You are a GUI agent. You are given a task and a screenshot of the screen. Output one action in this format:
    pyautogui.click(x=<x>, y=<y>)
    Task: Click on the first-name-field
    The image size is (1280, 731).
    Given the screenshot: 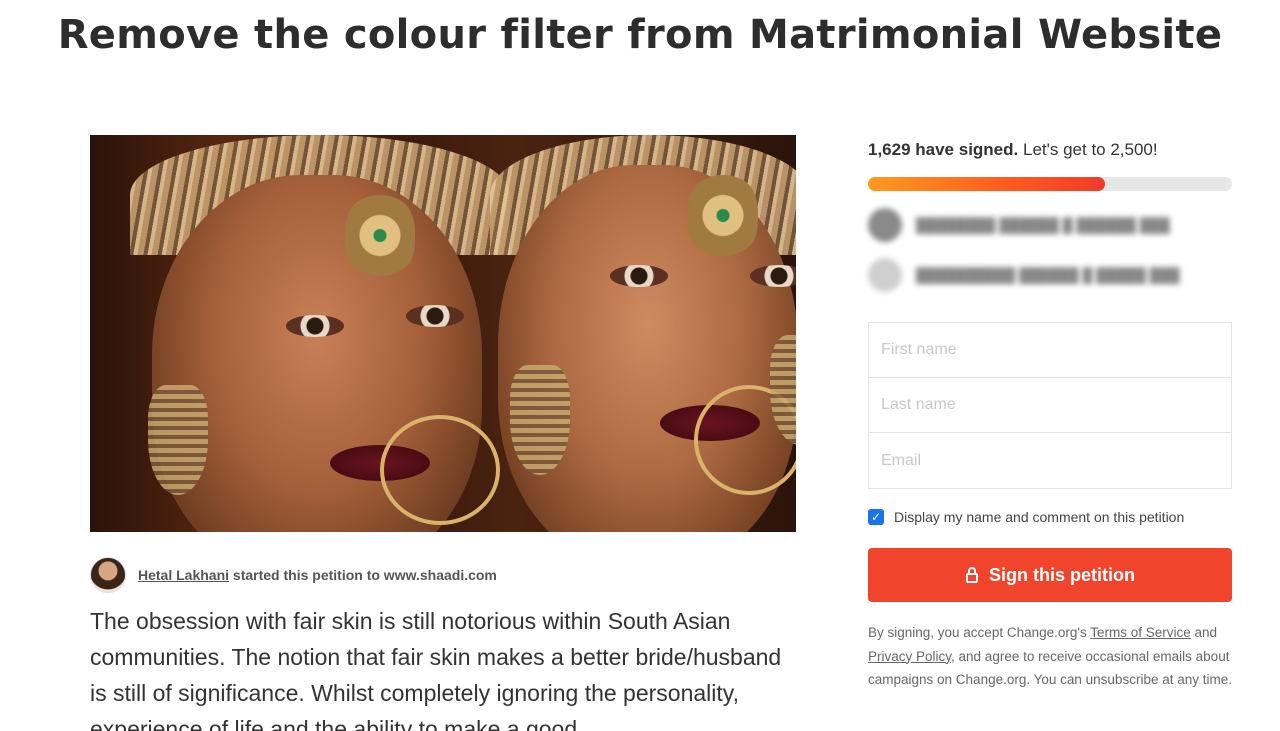 What is the action you would take?
    pyautogui.click(x=1050, y=350)
    